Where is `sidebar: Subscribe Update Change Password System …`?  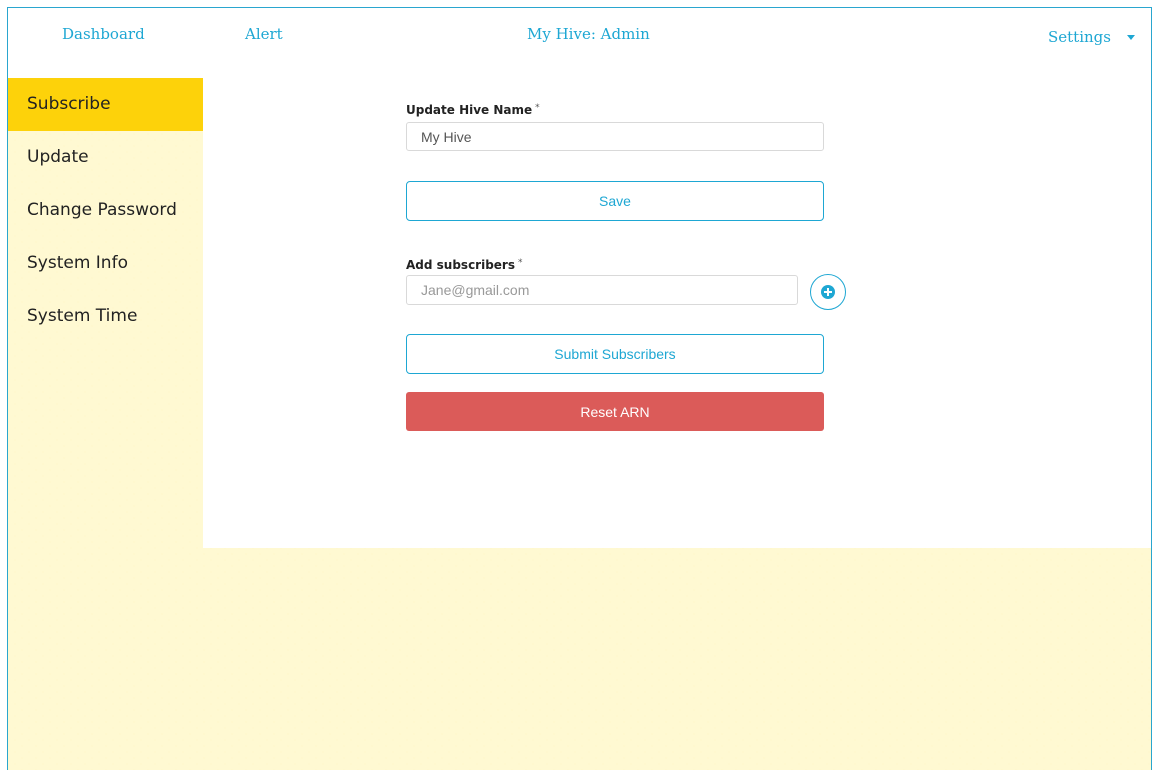 sidebar: Subscribe Update Change Password System … is located at coordinates (105, 210).